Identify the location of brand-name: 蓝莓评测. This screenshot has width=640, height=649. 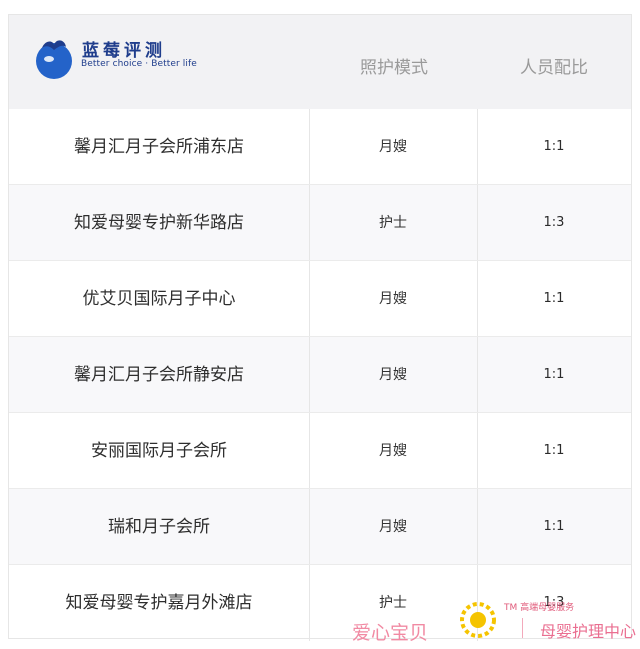
(124, 51).